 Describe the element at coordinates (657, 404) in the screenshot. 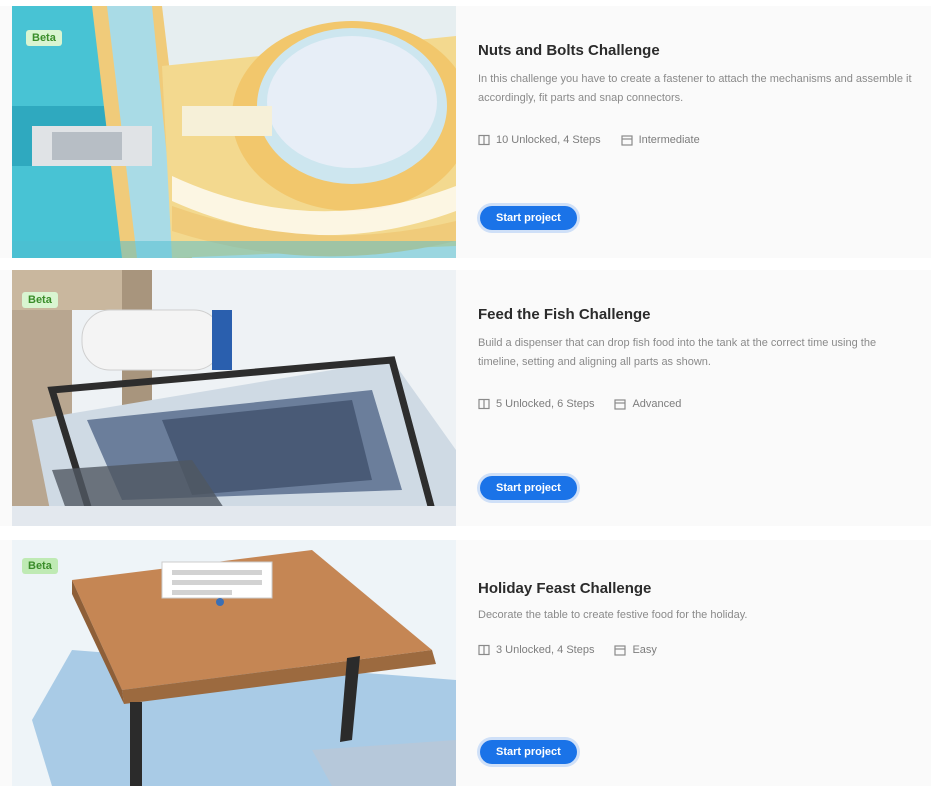

I see `level-label: Advanced` at that location.